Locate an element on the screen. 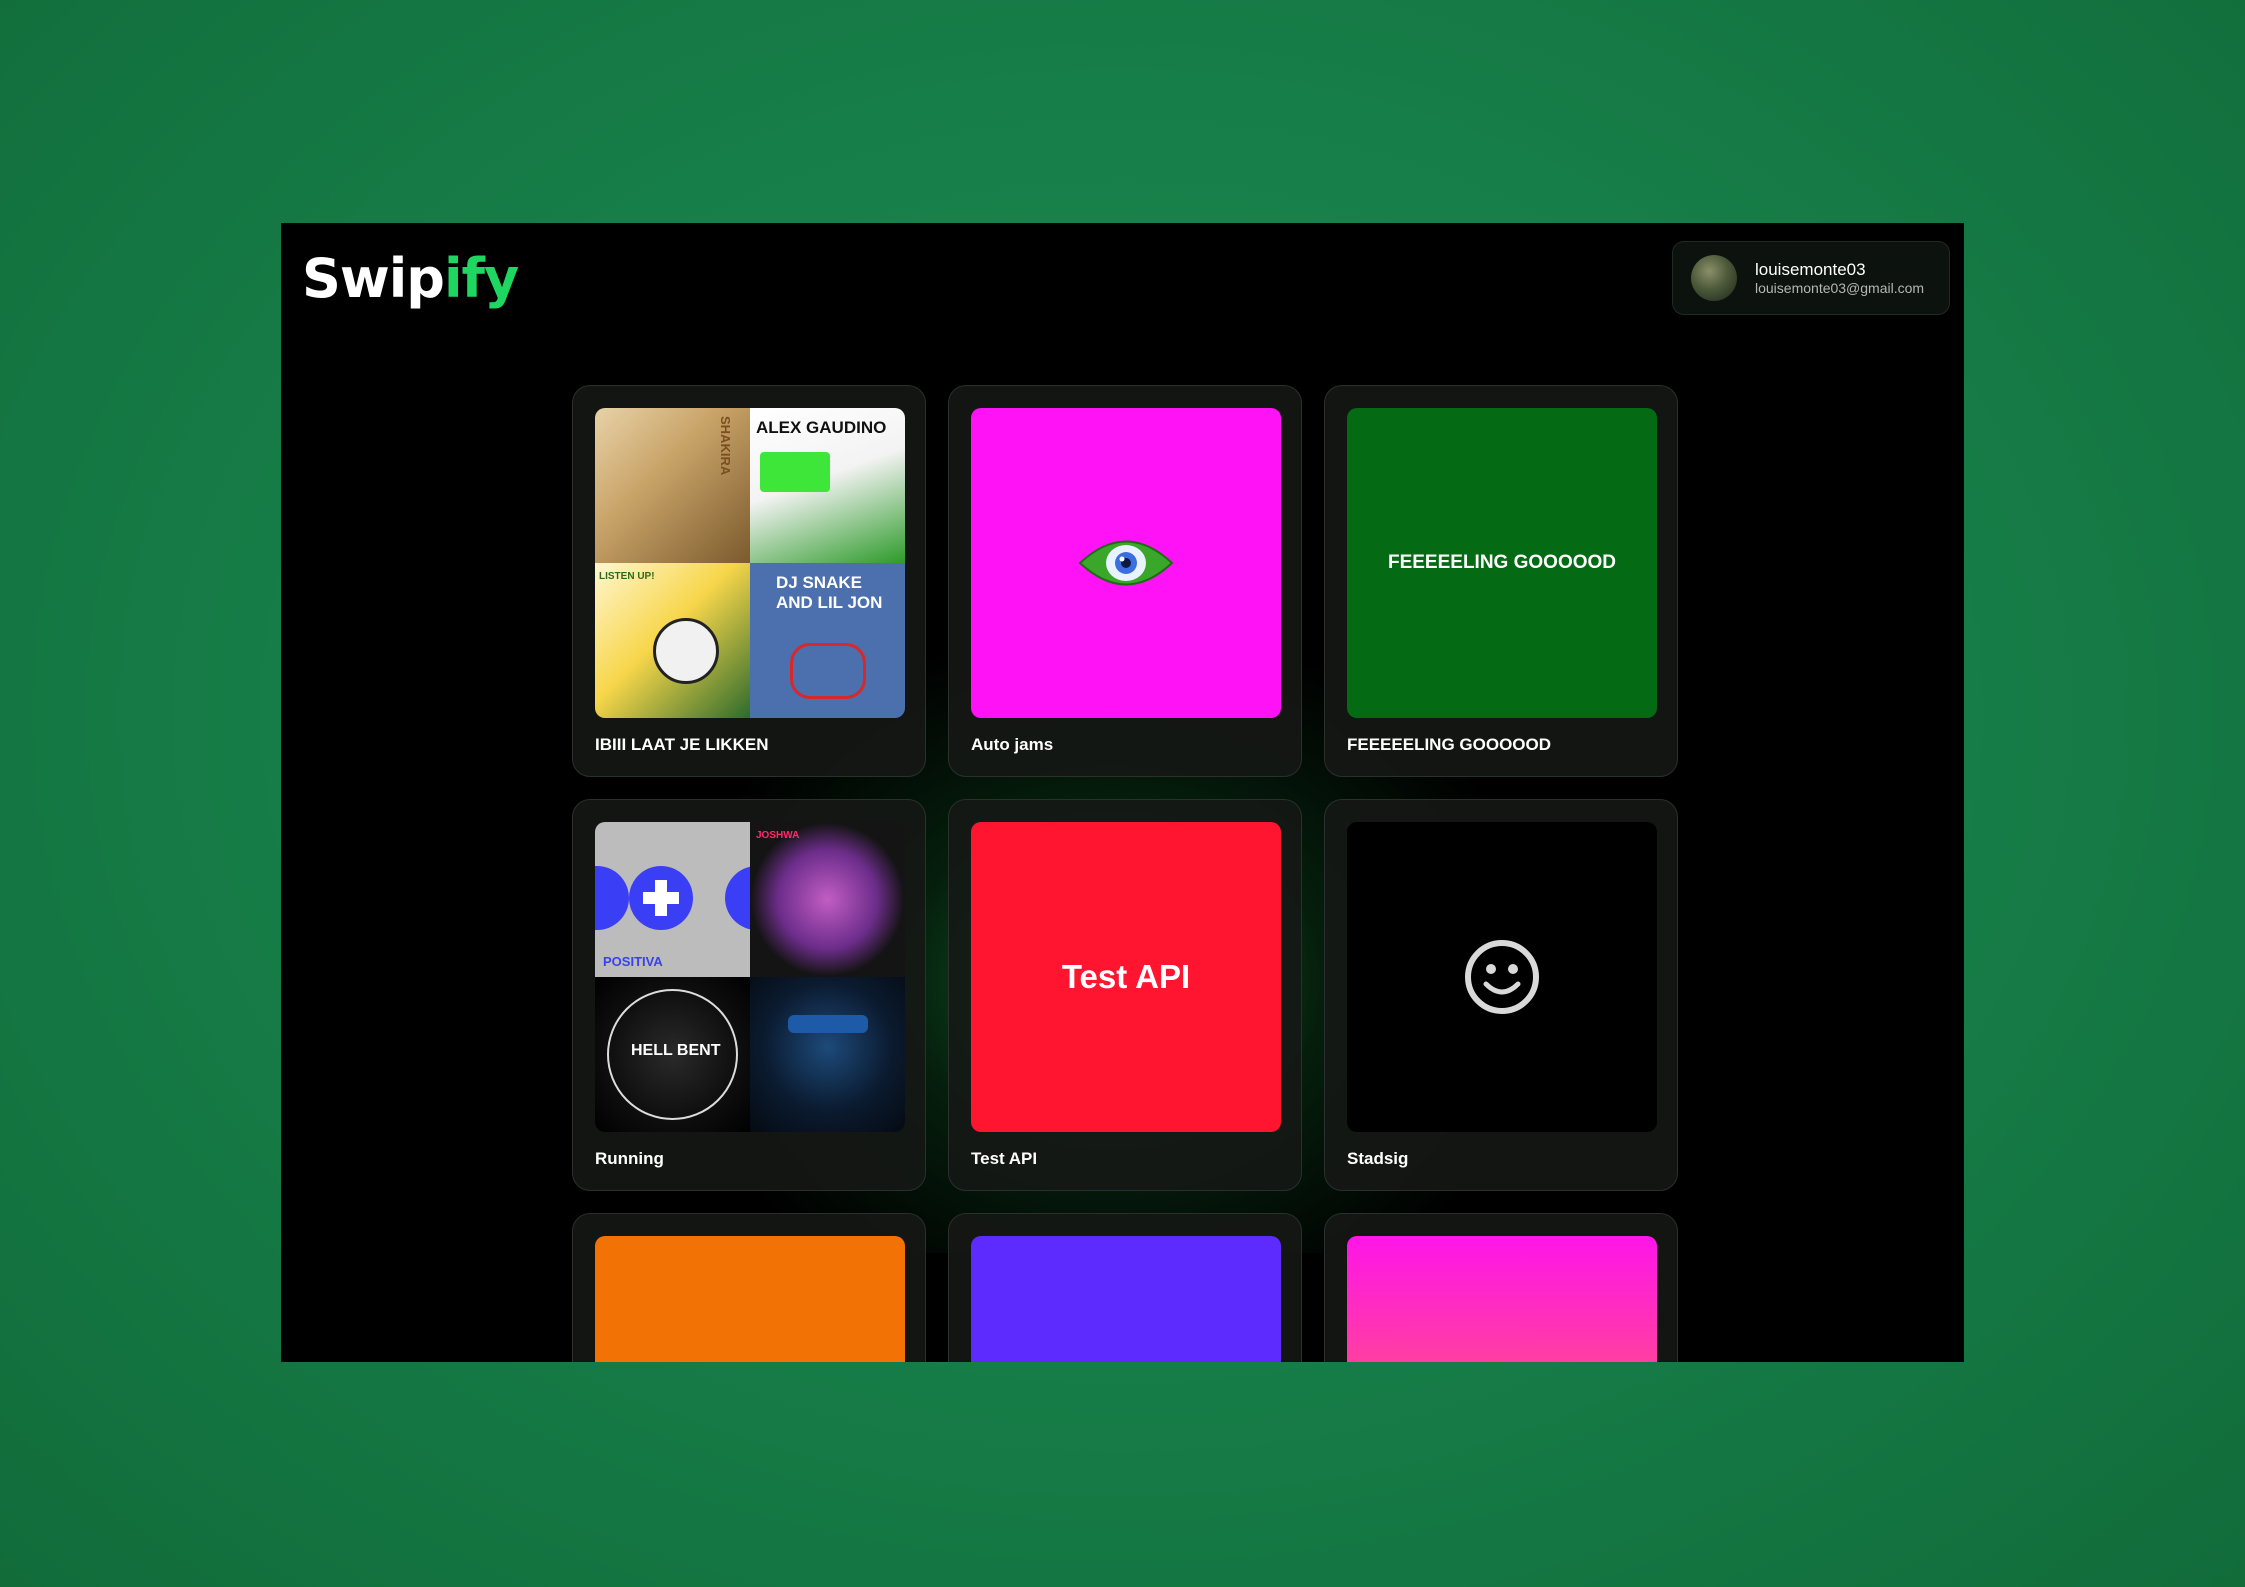  username: louisemonte03 is located at coordinates (1810, 269).